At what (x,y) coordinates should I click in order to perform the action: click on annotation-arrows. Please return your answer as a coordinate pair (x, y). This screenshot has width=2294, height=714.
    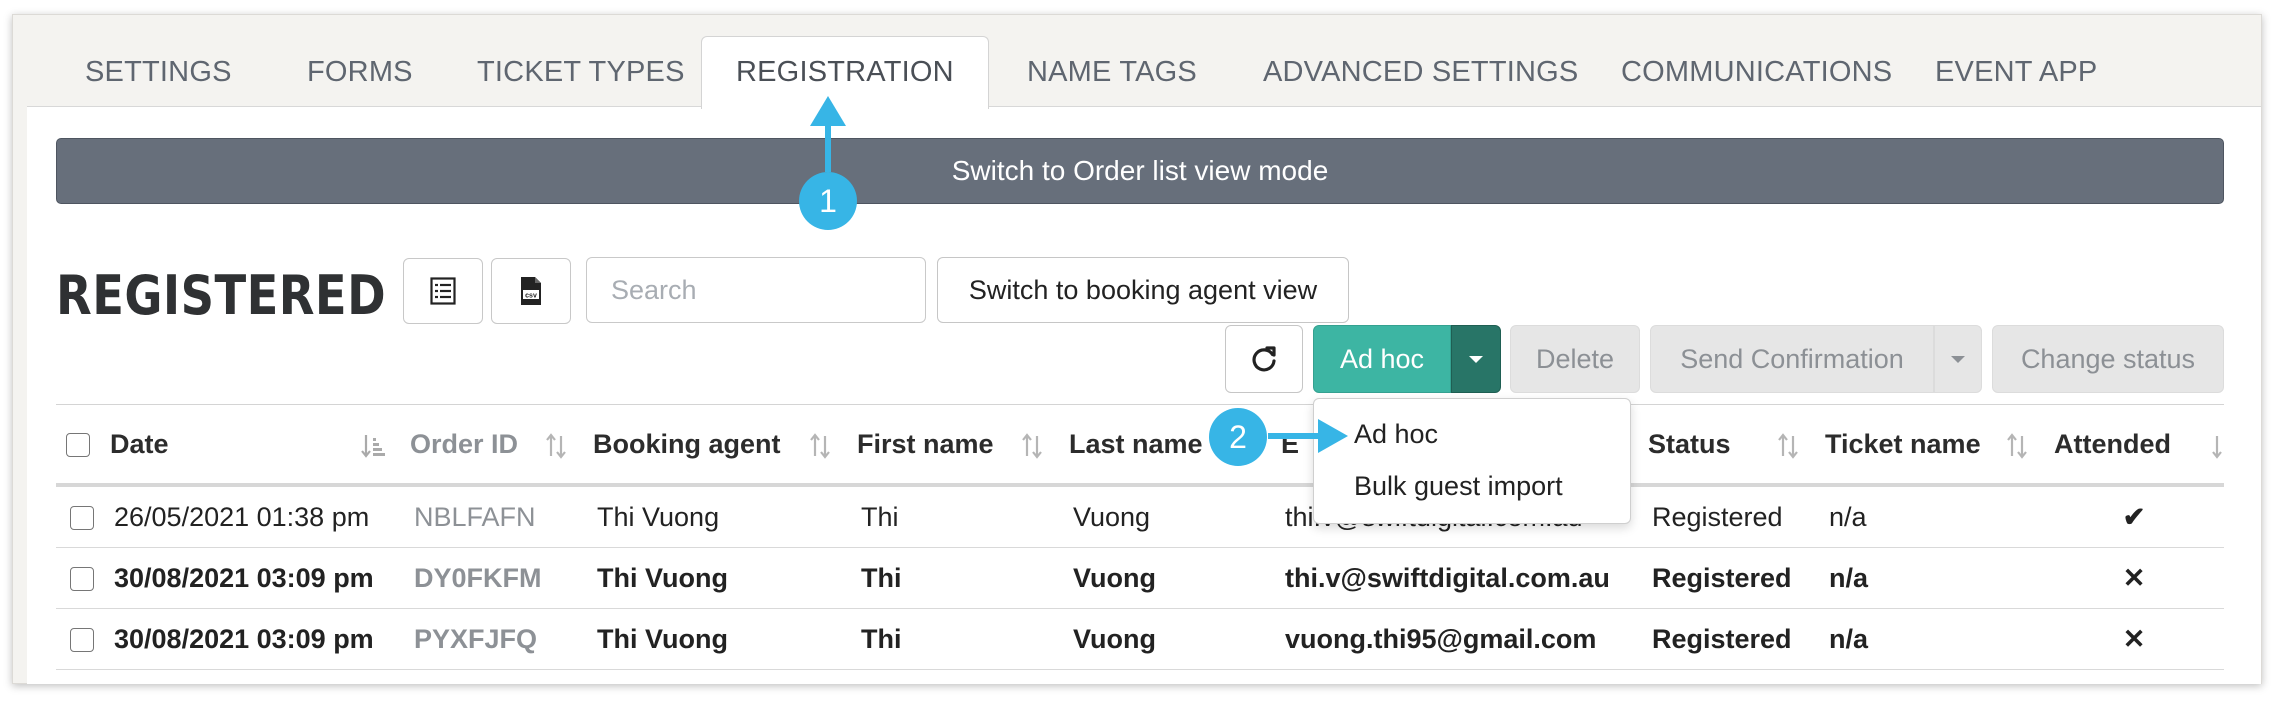
    Looking at the image, I should click on (1079, 274).